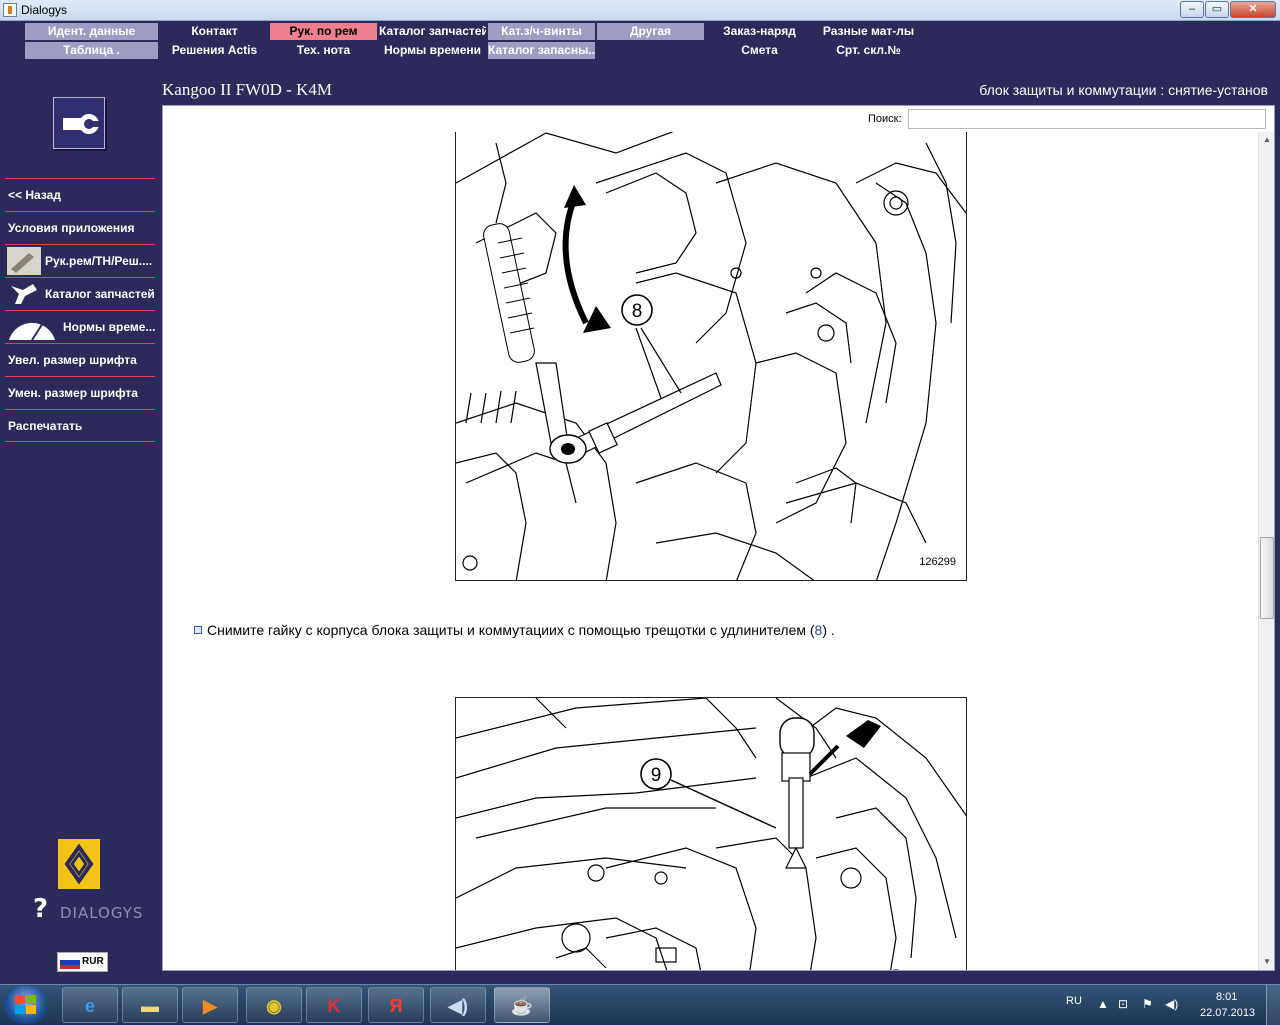  Describe the element at coordinates (1267, 140) in the screenshot. I see `scroll-up-arrow-icon: ▲` at that location.